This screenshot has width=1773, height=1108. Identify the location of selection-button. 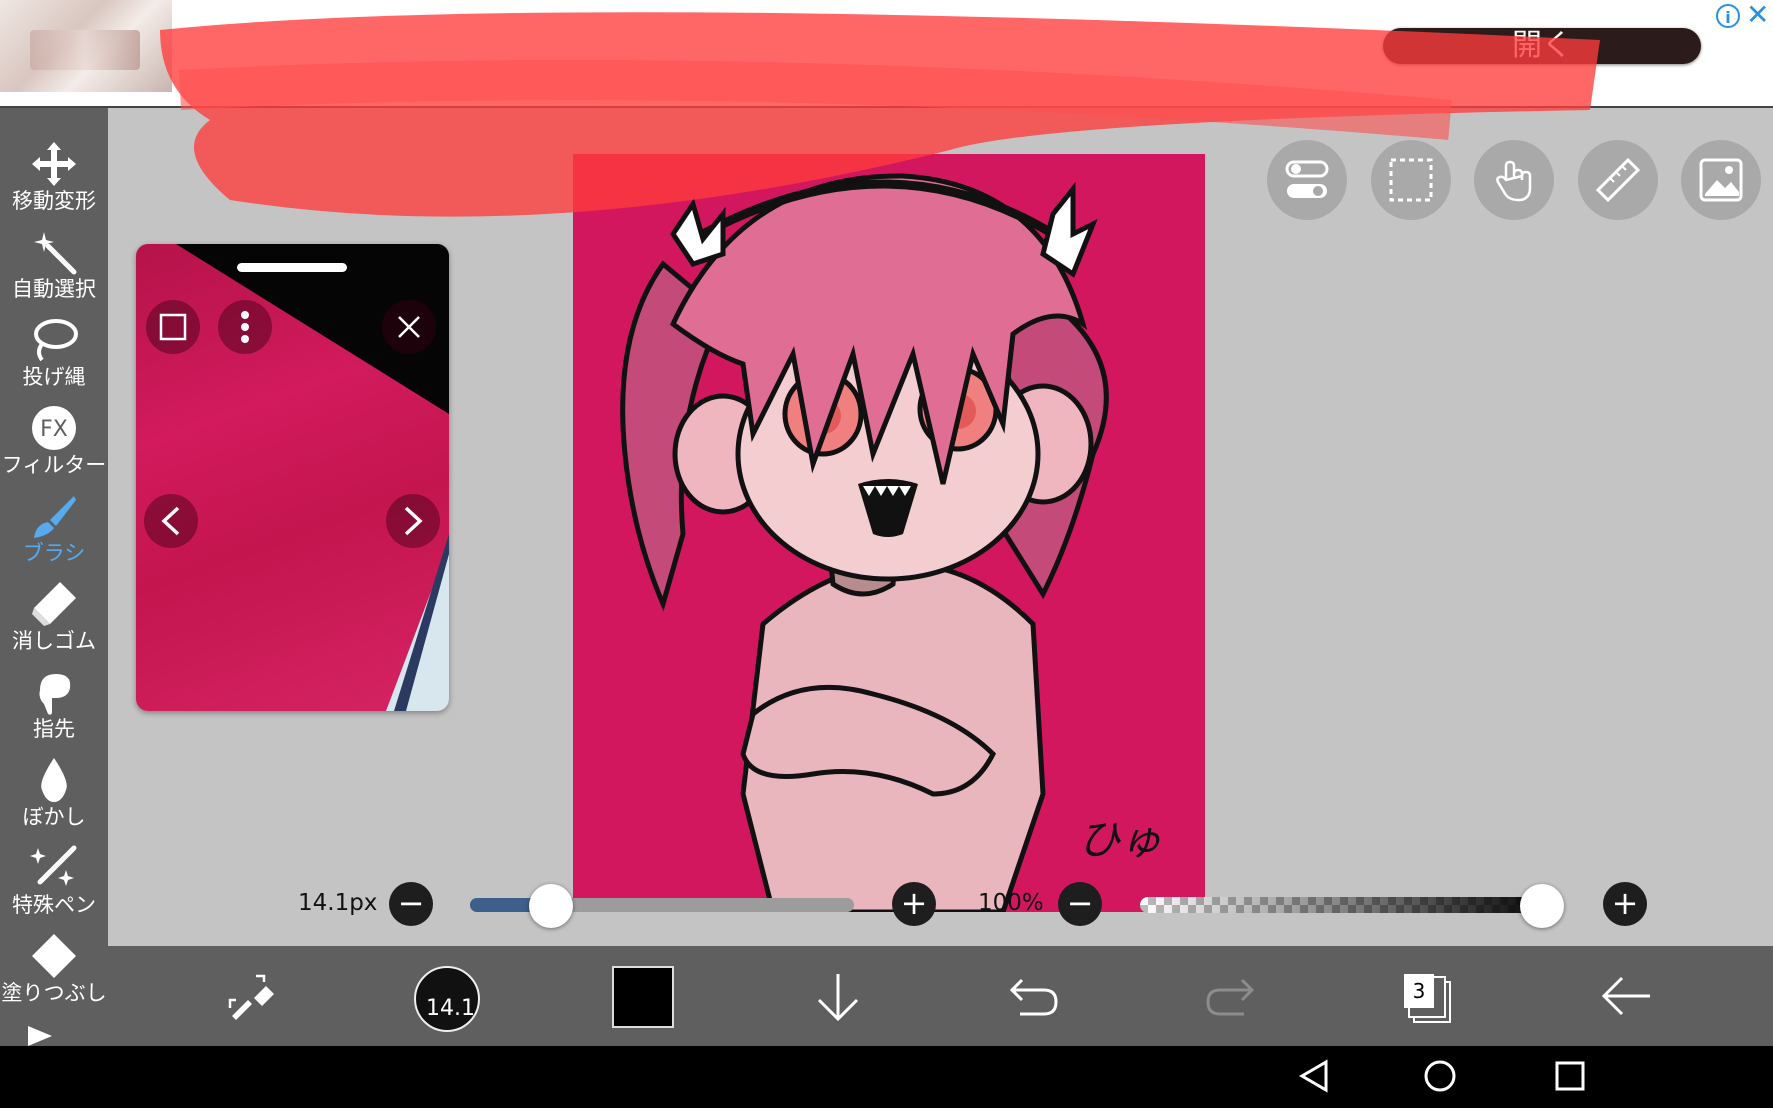
(1411, 180).